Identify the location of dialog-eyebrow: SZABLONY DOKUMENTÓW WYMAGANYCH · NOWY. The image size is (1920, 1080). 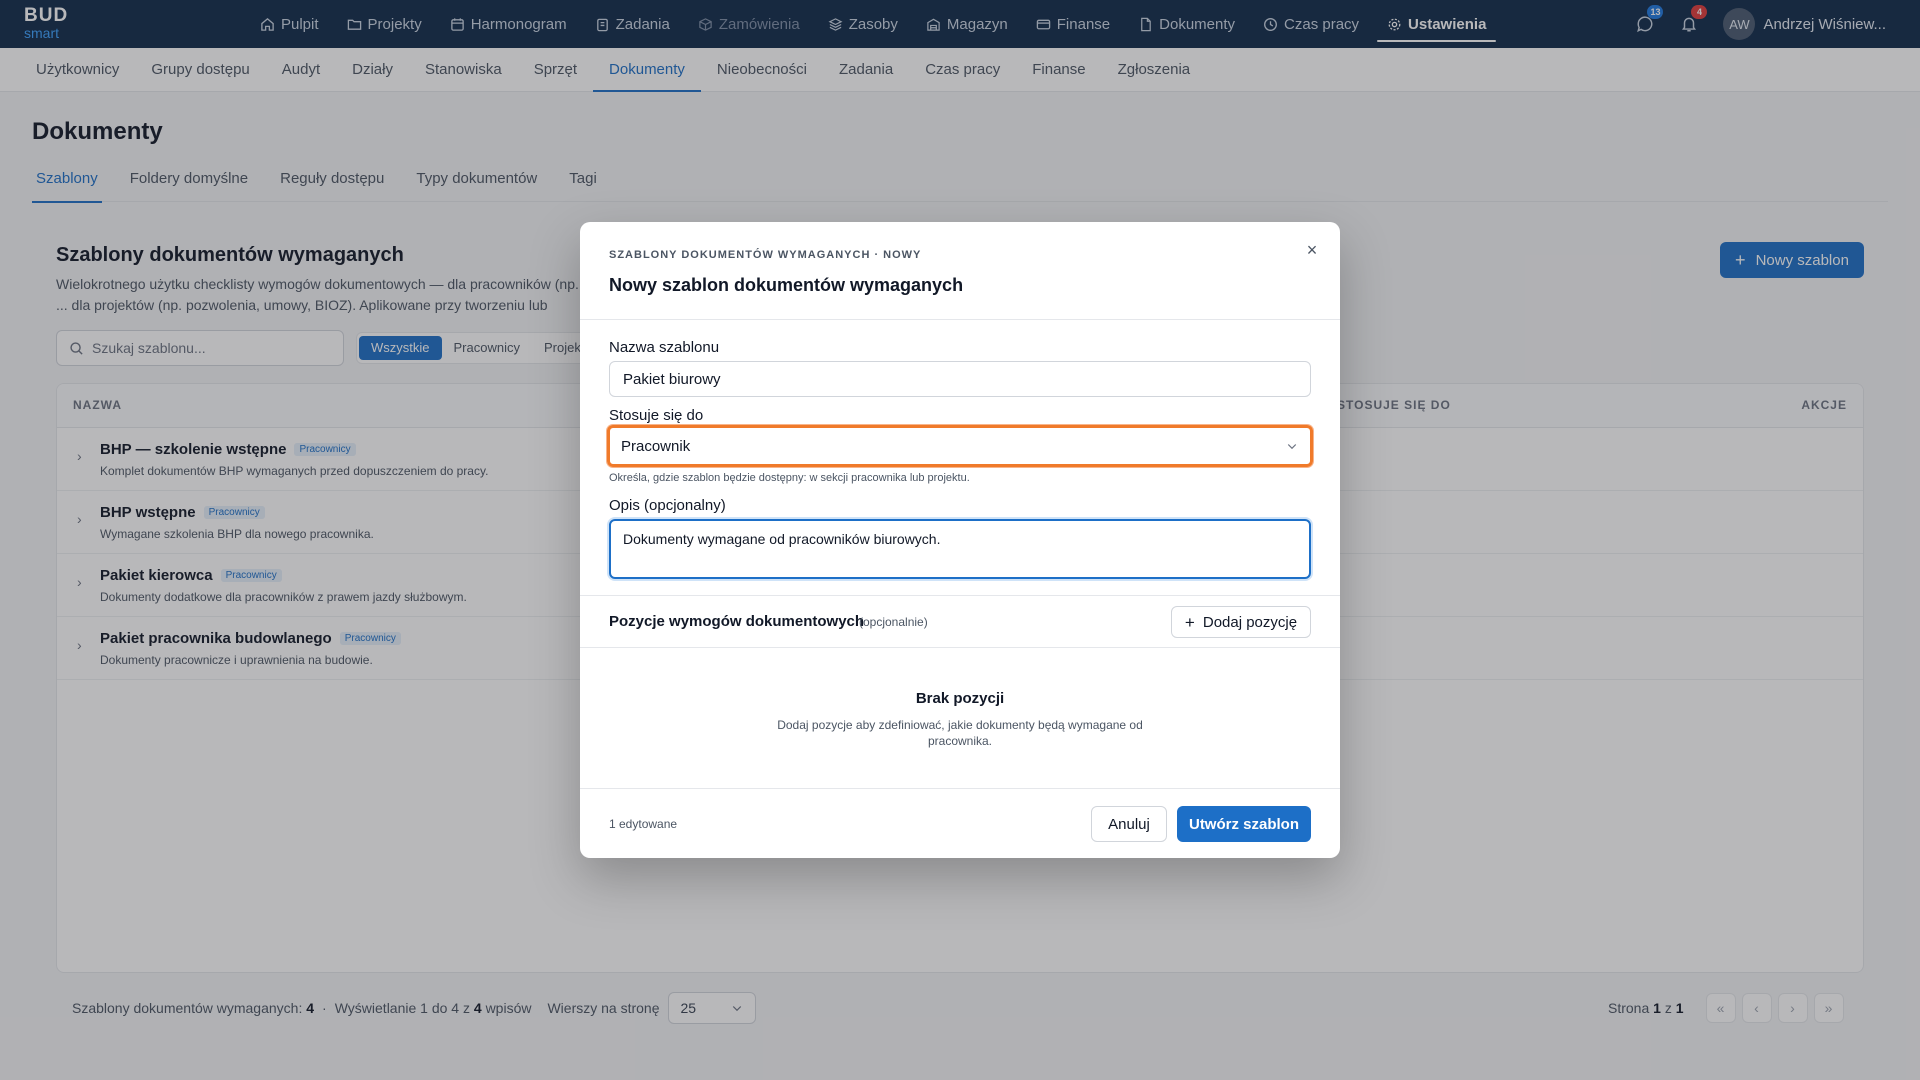
(765, 255).